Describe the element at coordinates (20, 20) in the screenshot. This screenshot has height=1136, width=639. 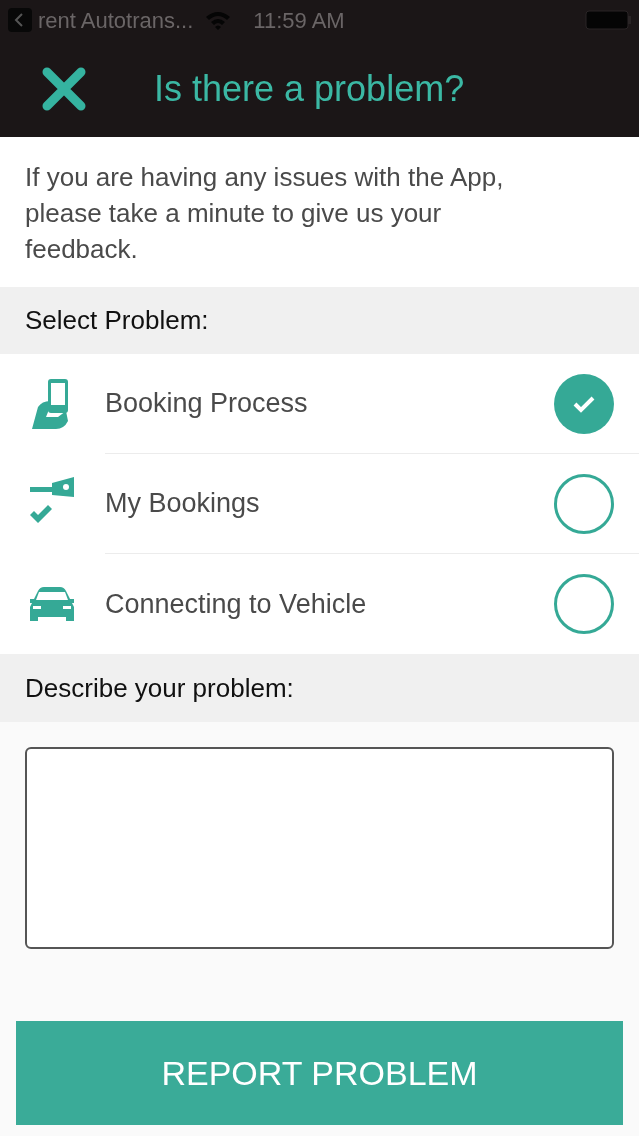
I see `back-icon` at that location.